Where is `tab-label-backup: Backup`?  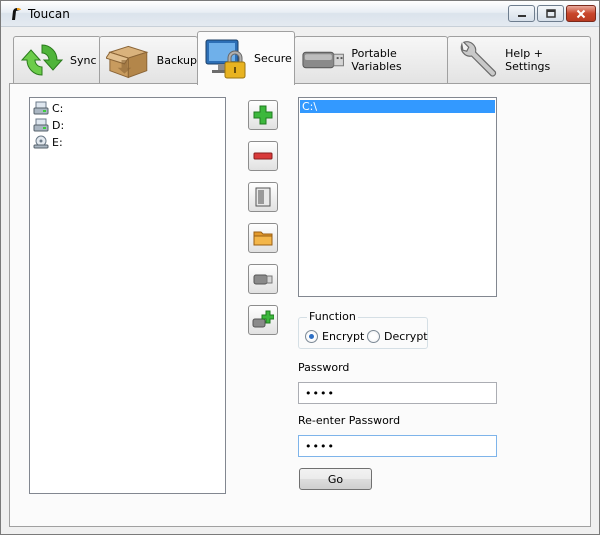 tab-label-backup: Backup is located at coordinates (176, 60).